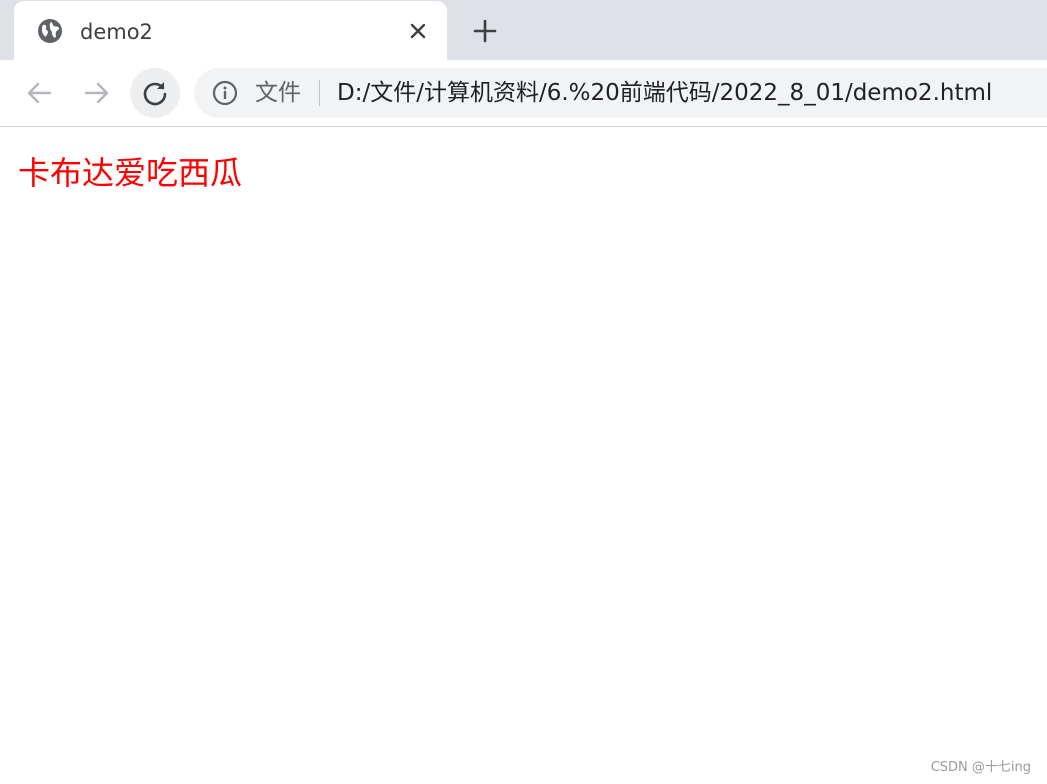 The height and width of the screenshot is (784, 1047). What do you see at coordinates (523, 30) in the screenshot?
I see `tab-strip: demo2` at bounding box center [523, 30].